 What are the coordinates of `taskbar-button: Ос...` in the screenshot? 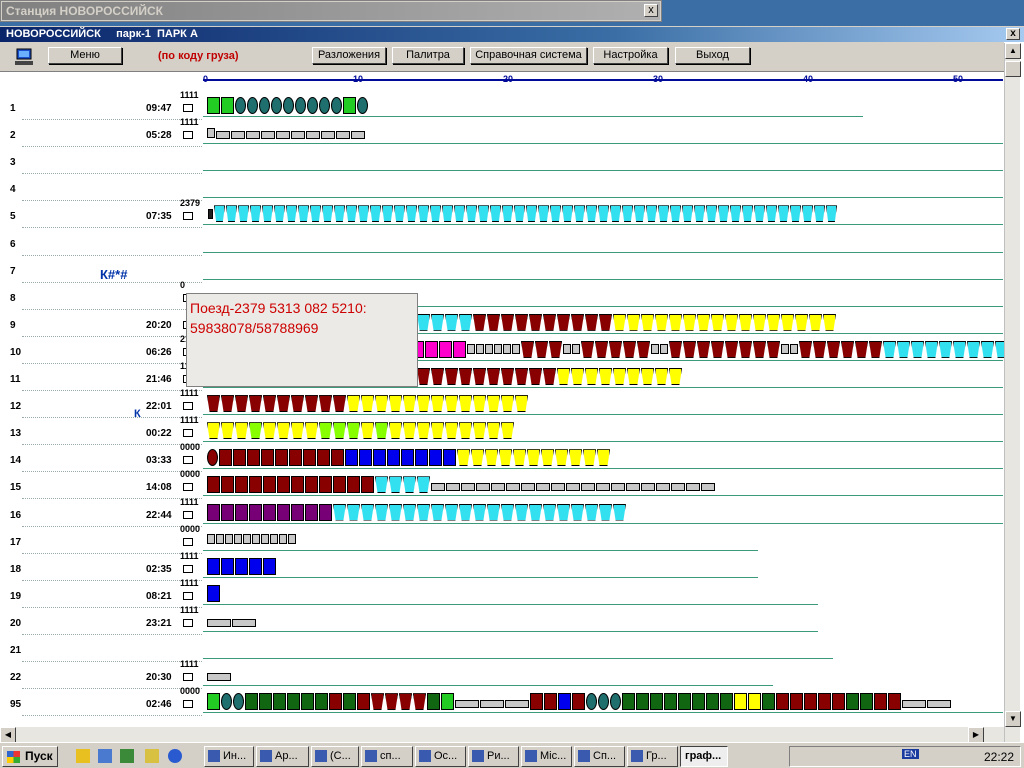 It's located at (440, 756).